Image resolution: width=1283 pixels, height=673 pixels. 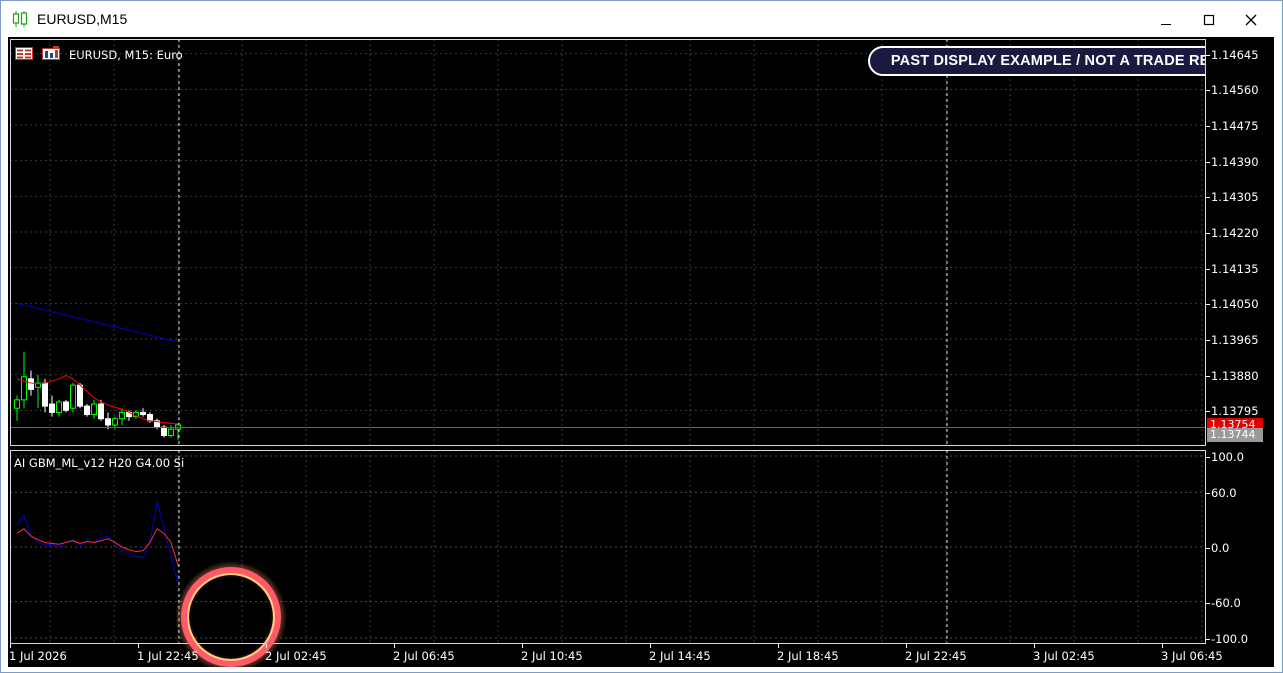 I want to click on moving-average-blue-line, so click(x=97, y=322).